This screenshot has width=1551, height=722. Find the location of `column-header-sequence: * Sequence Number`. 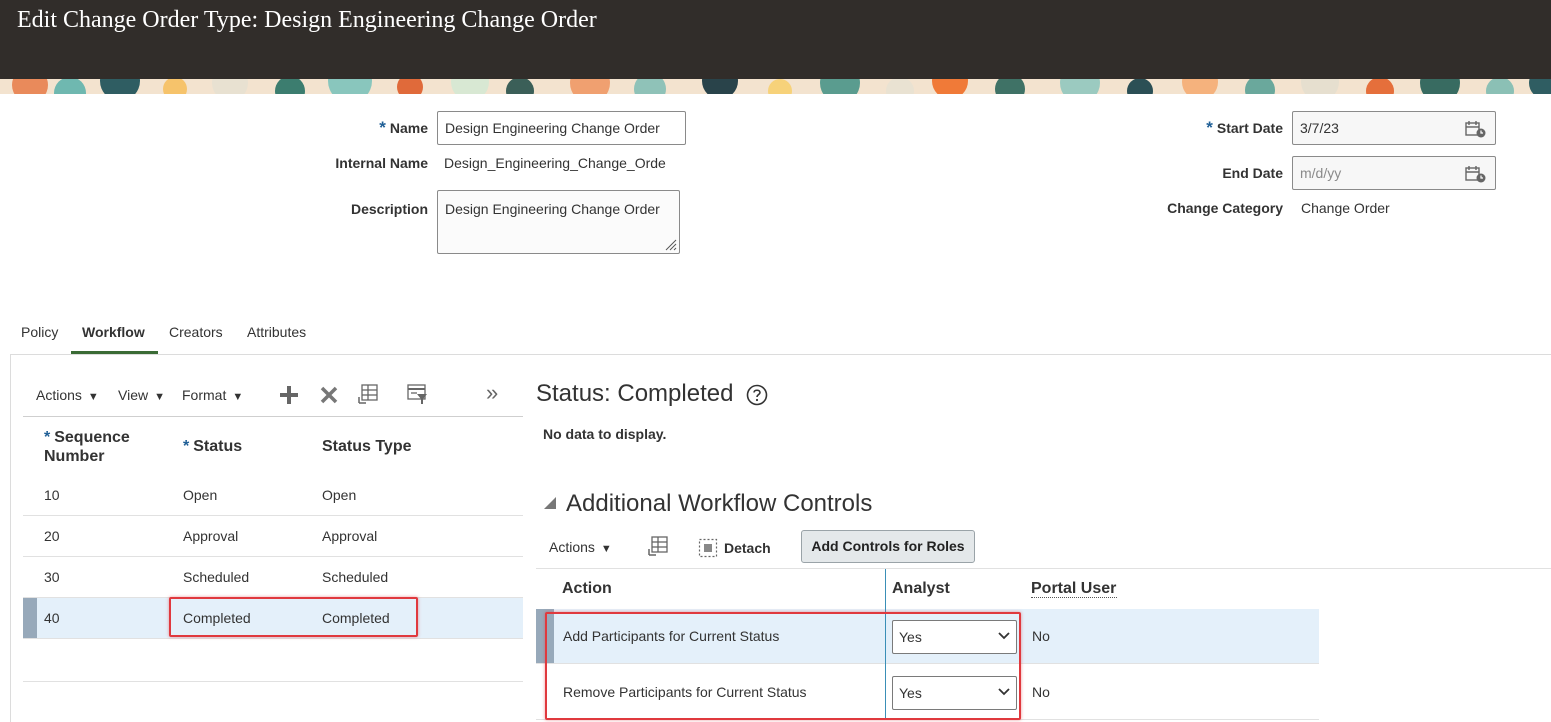

column-header-sequence: * Sequence Number is located at coordinates (109, 447).